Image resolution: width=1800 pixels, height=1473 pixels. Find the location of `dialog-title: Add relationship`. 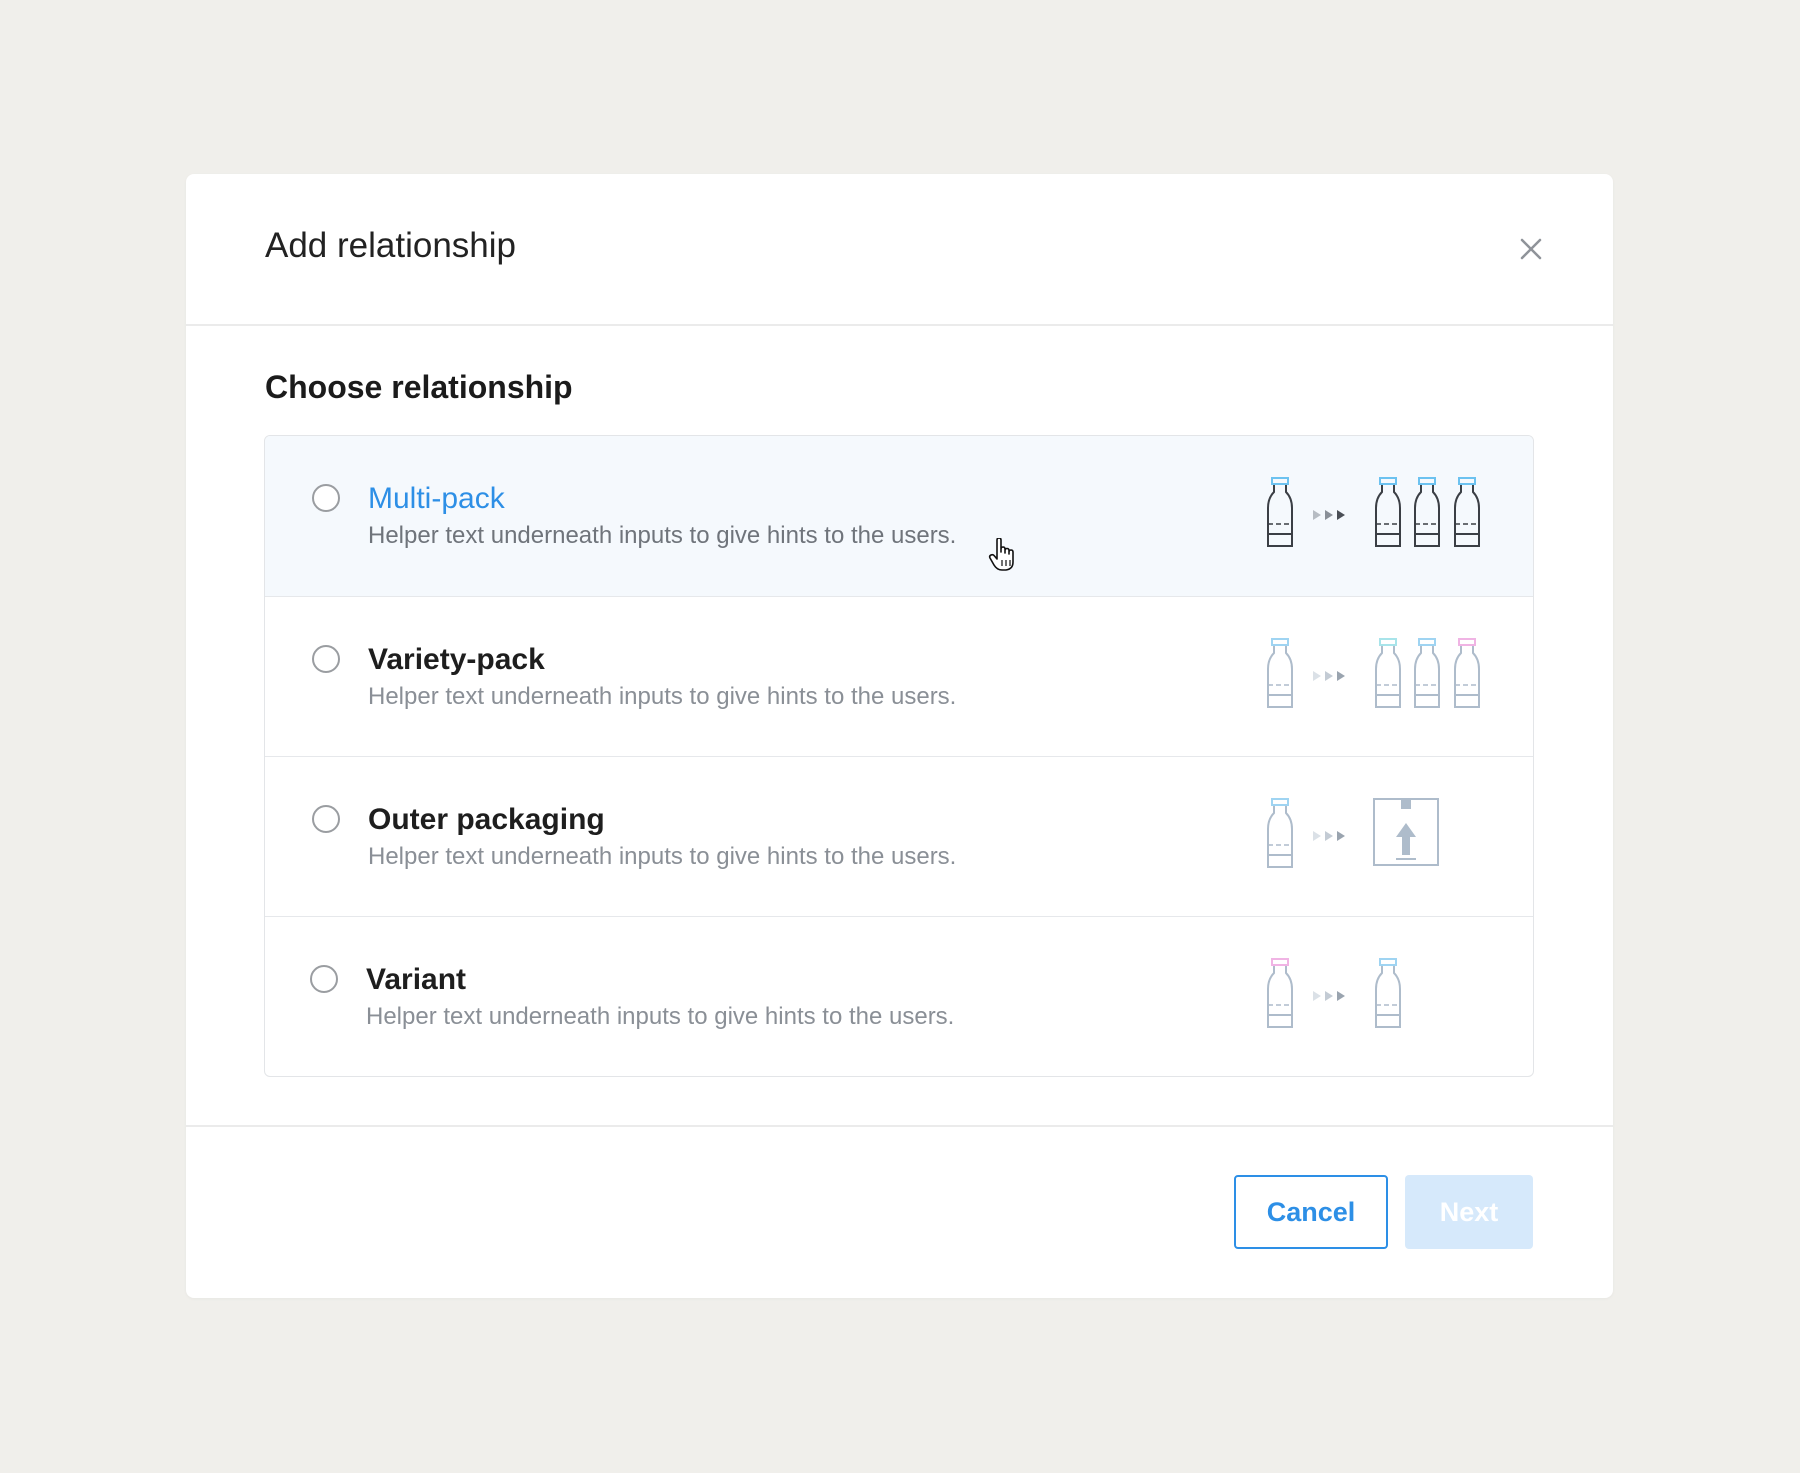

dialog-title: Add relationship is located at coordinates (390, 245).